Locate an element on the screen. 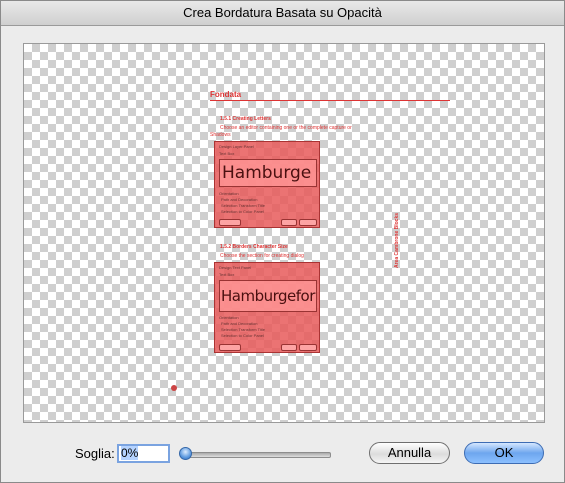 The height and width of the screenshot is (483, 565). preview-side-text: Area Cambrone Blocks is located at coordinates (397, 240).